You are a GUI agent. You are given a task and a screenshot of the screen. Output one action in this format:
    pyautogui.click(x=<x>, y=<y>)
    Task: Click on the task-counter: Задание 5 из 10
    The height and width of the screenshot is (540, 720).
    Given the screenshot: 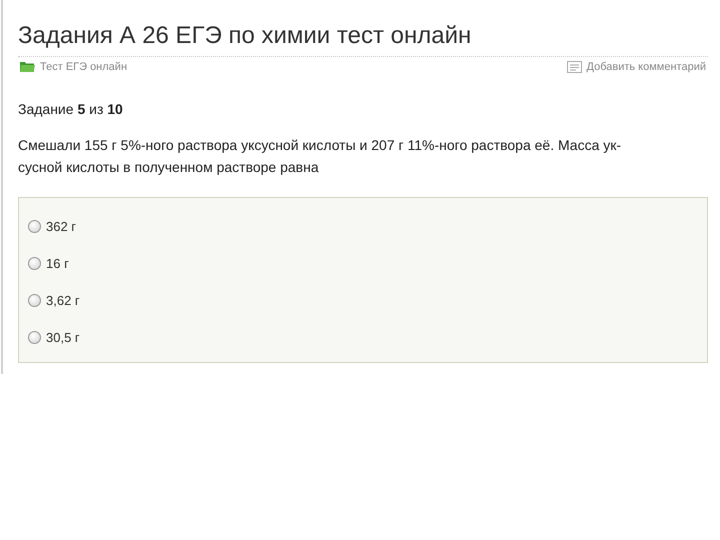 What is the action you would take?
    pyautogui.click(x=71, y=109)
    